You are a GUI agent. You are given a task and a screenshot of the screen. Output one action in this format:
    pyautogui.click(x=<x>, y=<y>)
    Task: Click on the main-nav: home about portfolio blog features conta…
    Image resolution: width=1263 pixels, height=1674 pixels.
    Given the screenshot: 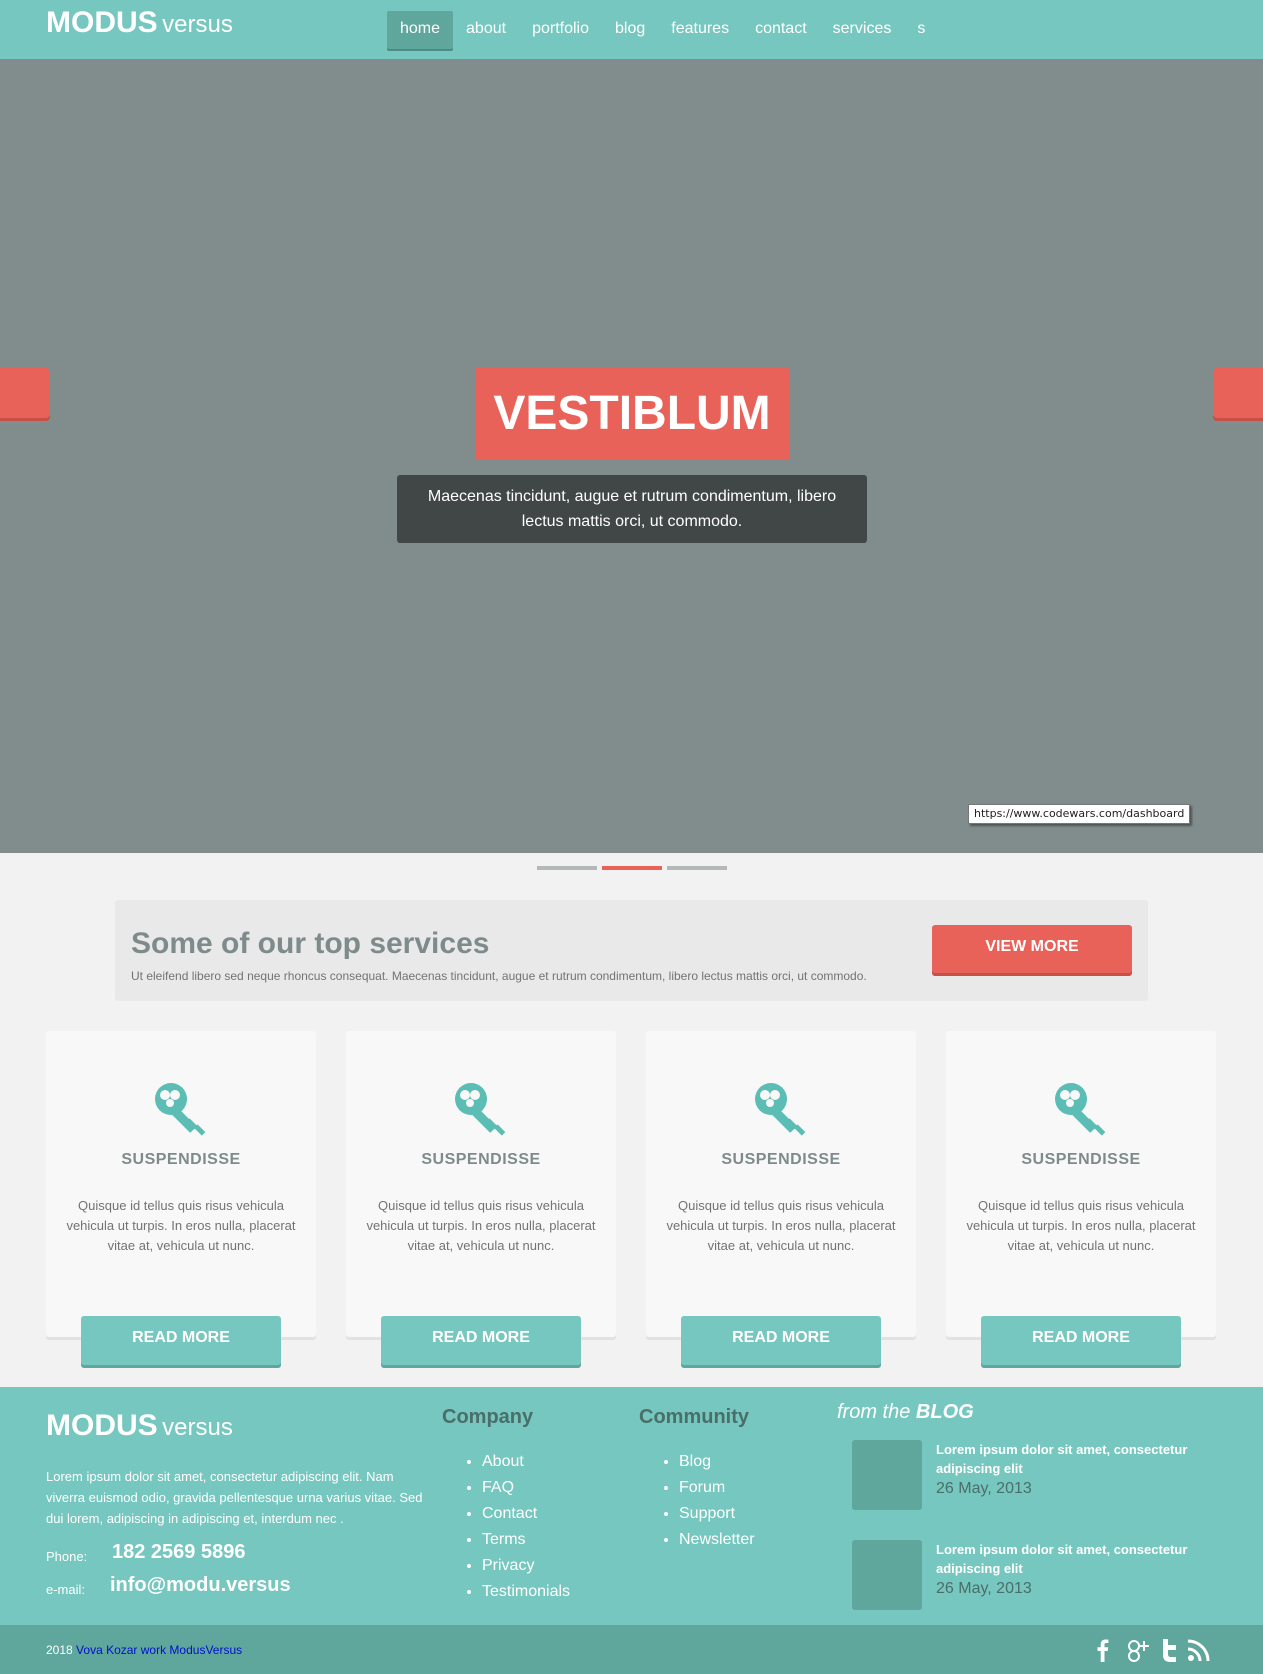 What is the action you would take?
    pyautogui.click(x=662, y=30)
    